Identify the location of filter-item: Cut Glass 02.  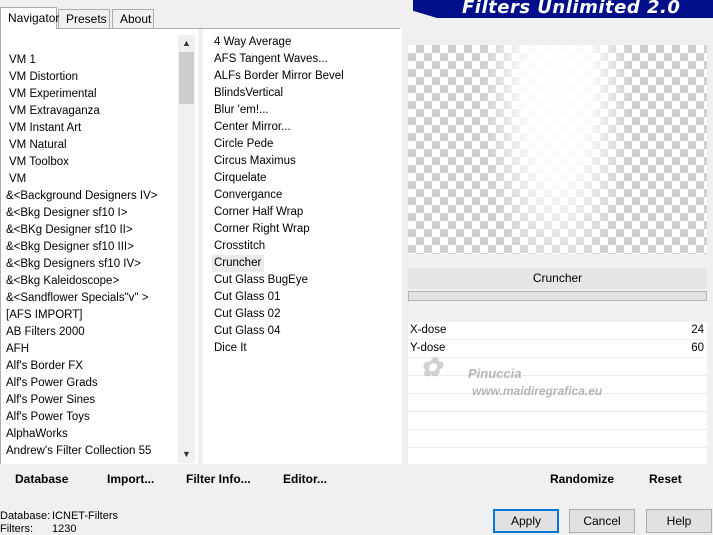
(247, 314).